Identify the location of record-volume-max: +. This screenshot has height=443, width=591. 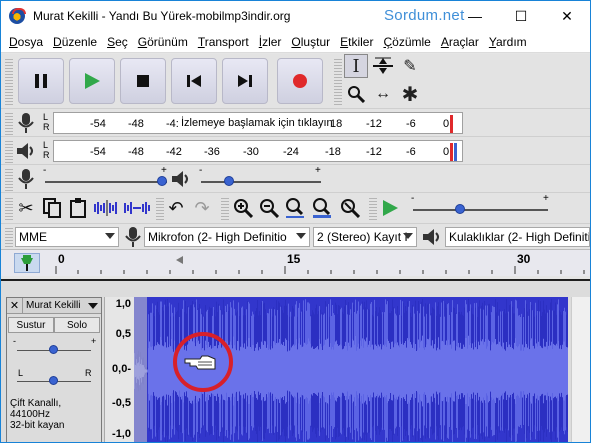
(164, 170).